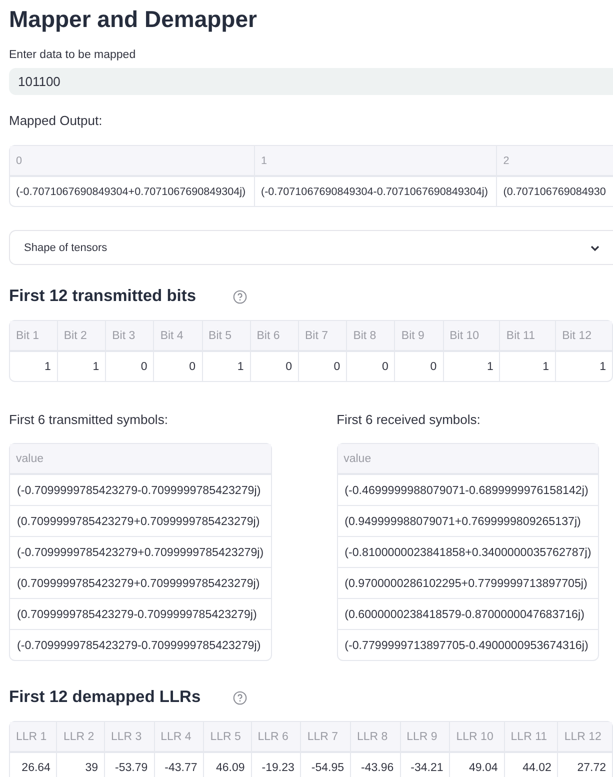 The image size is (613, 777). I want to click on table-cell: (0.9700000286102295+0.7799999713897705j), so click(468, 582).